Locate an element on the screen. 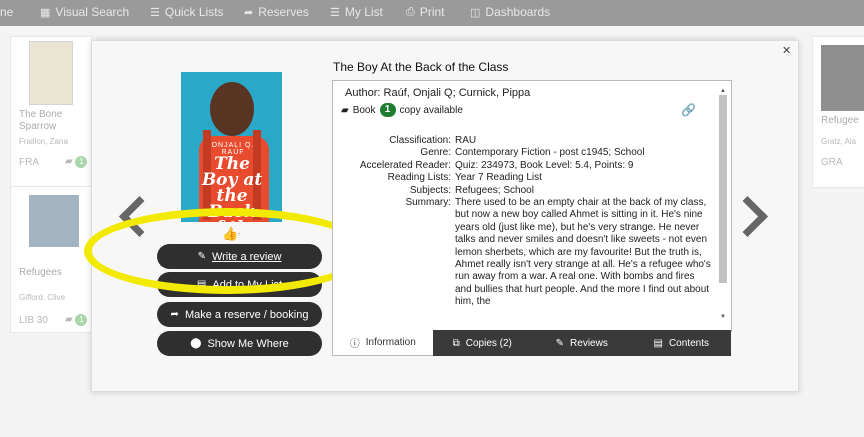 The image size is (864, 437). detail-value: RAU is located at coordinates (466, 140).